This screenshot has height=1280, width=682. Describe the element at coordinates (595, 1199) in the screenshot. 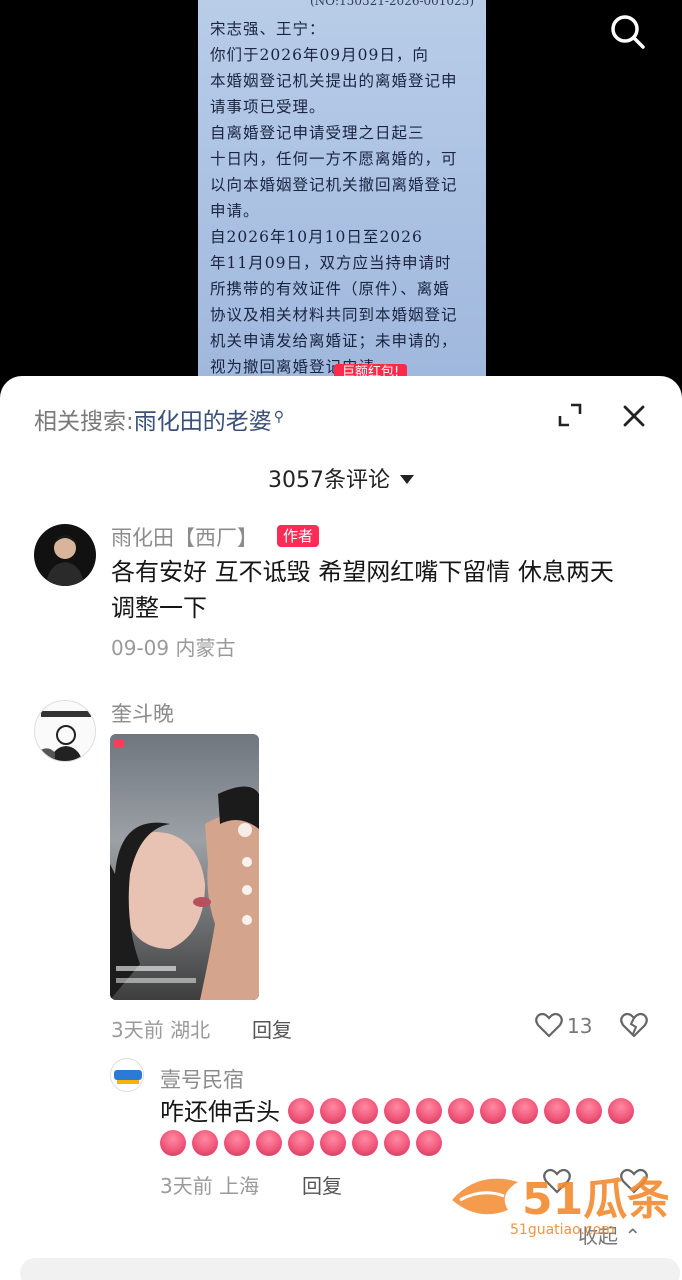

I see `watermark-big-text: 51瓜条` at that location.